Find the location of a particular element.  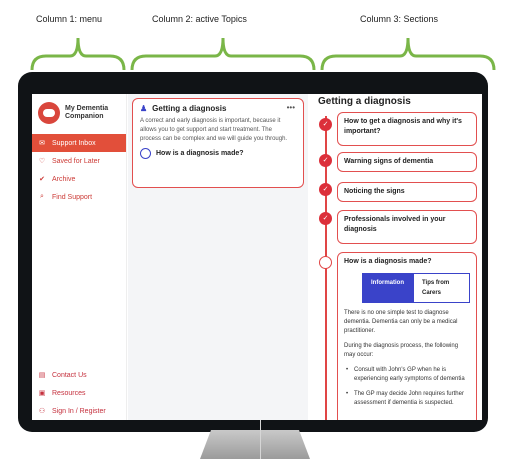

open-circle-icon is located at coordinates (325, 262).